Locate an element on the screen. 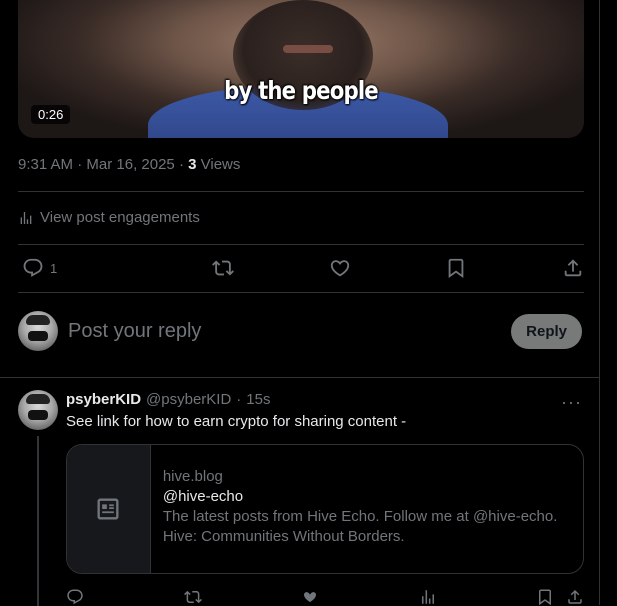 The width and height of the screenshot is (617, 606). bookmark-action is located at coordinates (456, 268).